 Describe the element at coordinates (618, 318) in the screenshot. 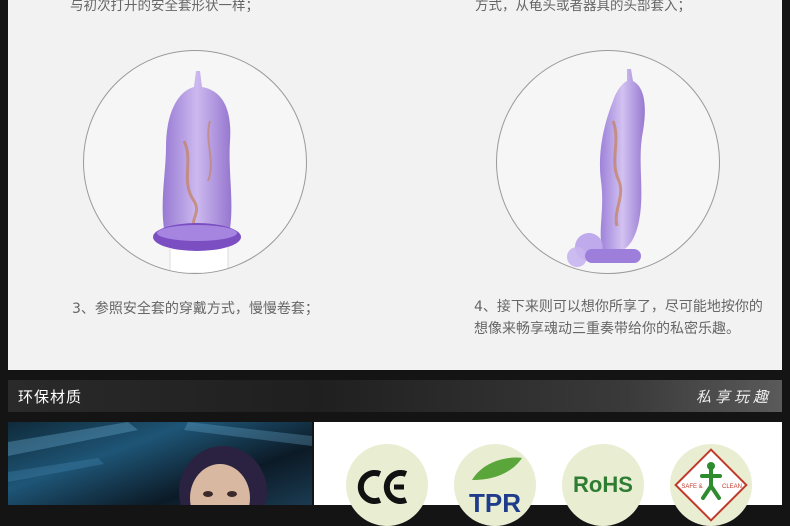

I see `step4-text: 4、接下来则可以想你所享了，尽可能地按你的想像来畅享魂动三重奏带给你的私密乐趣。` at that location.